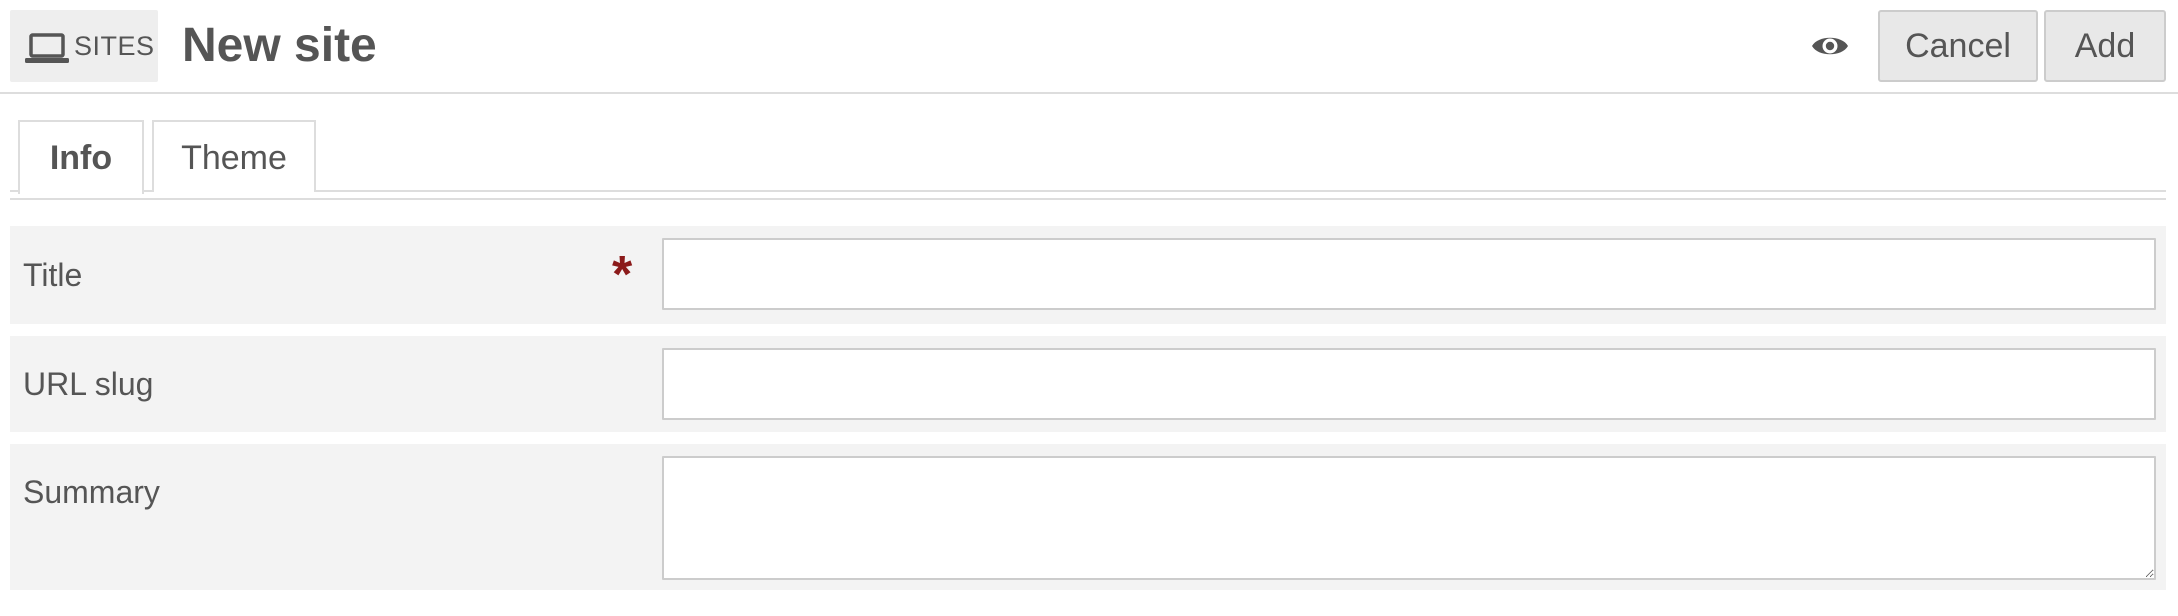 The image size is (2178, 616). Describe the element at coordinates (1088, 191) in the screenshot. I see `tab-bar-divider` at that location.